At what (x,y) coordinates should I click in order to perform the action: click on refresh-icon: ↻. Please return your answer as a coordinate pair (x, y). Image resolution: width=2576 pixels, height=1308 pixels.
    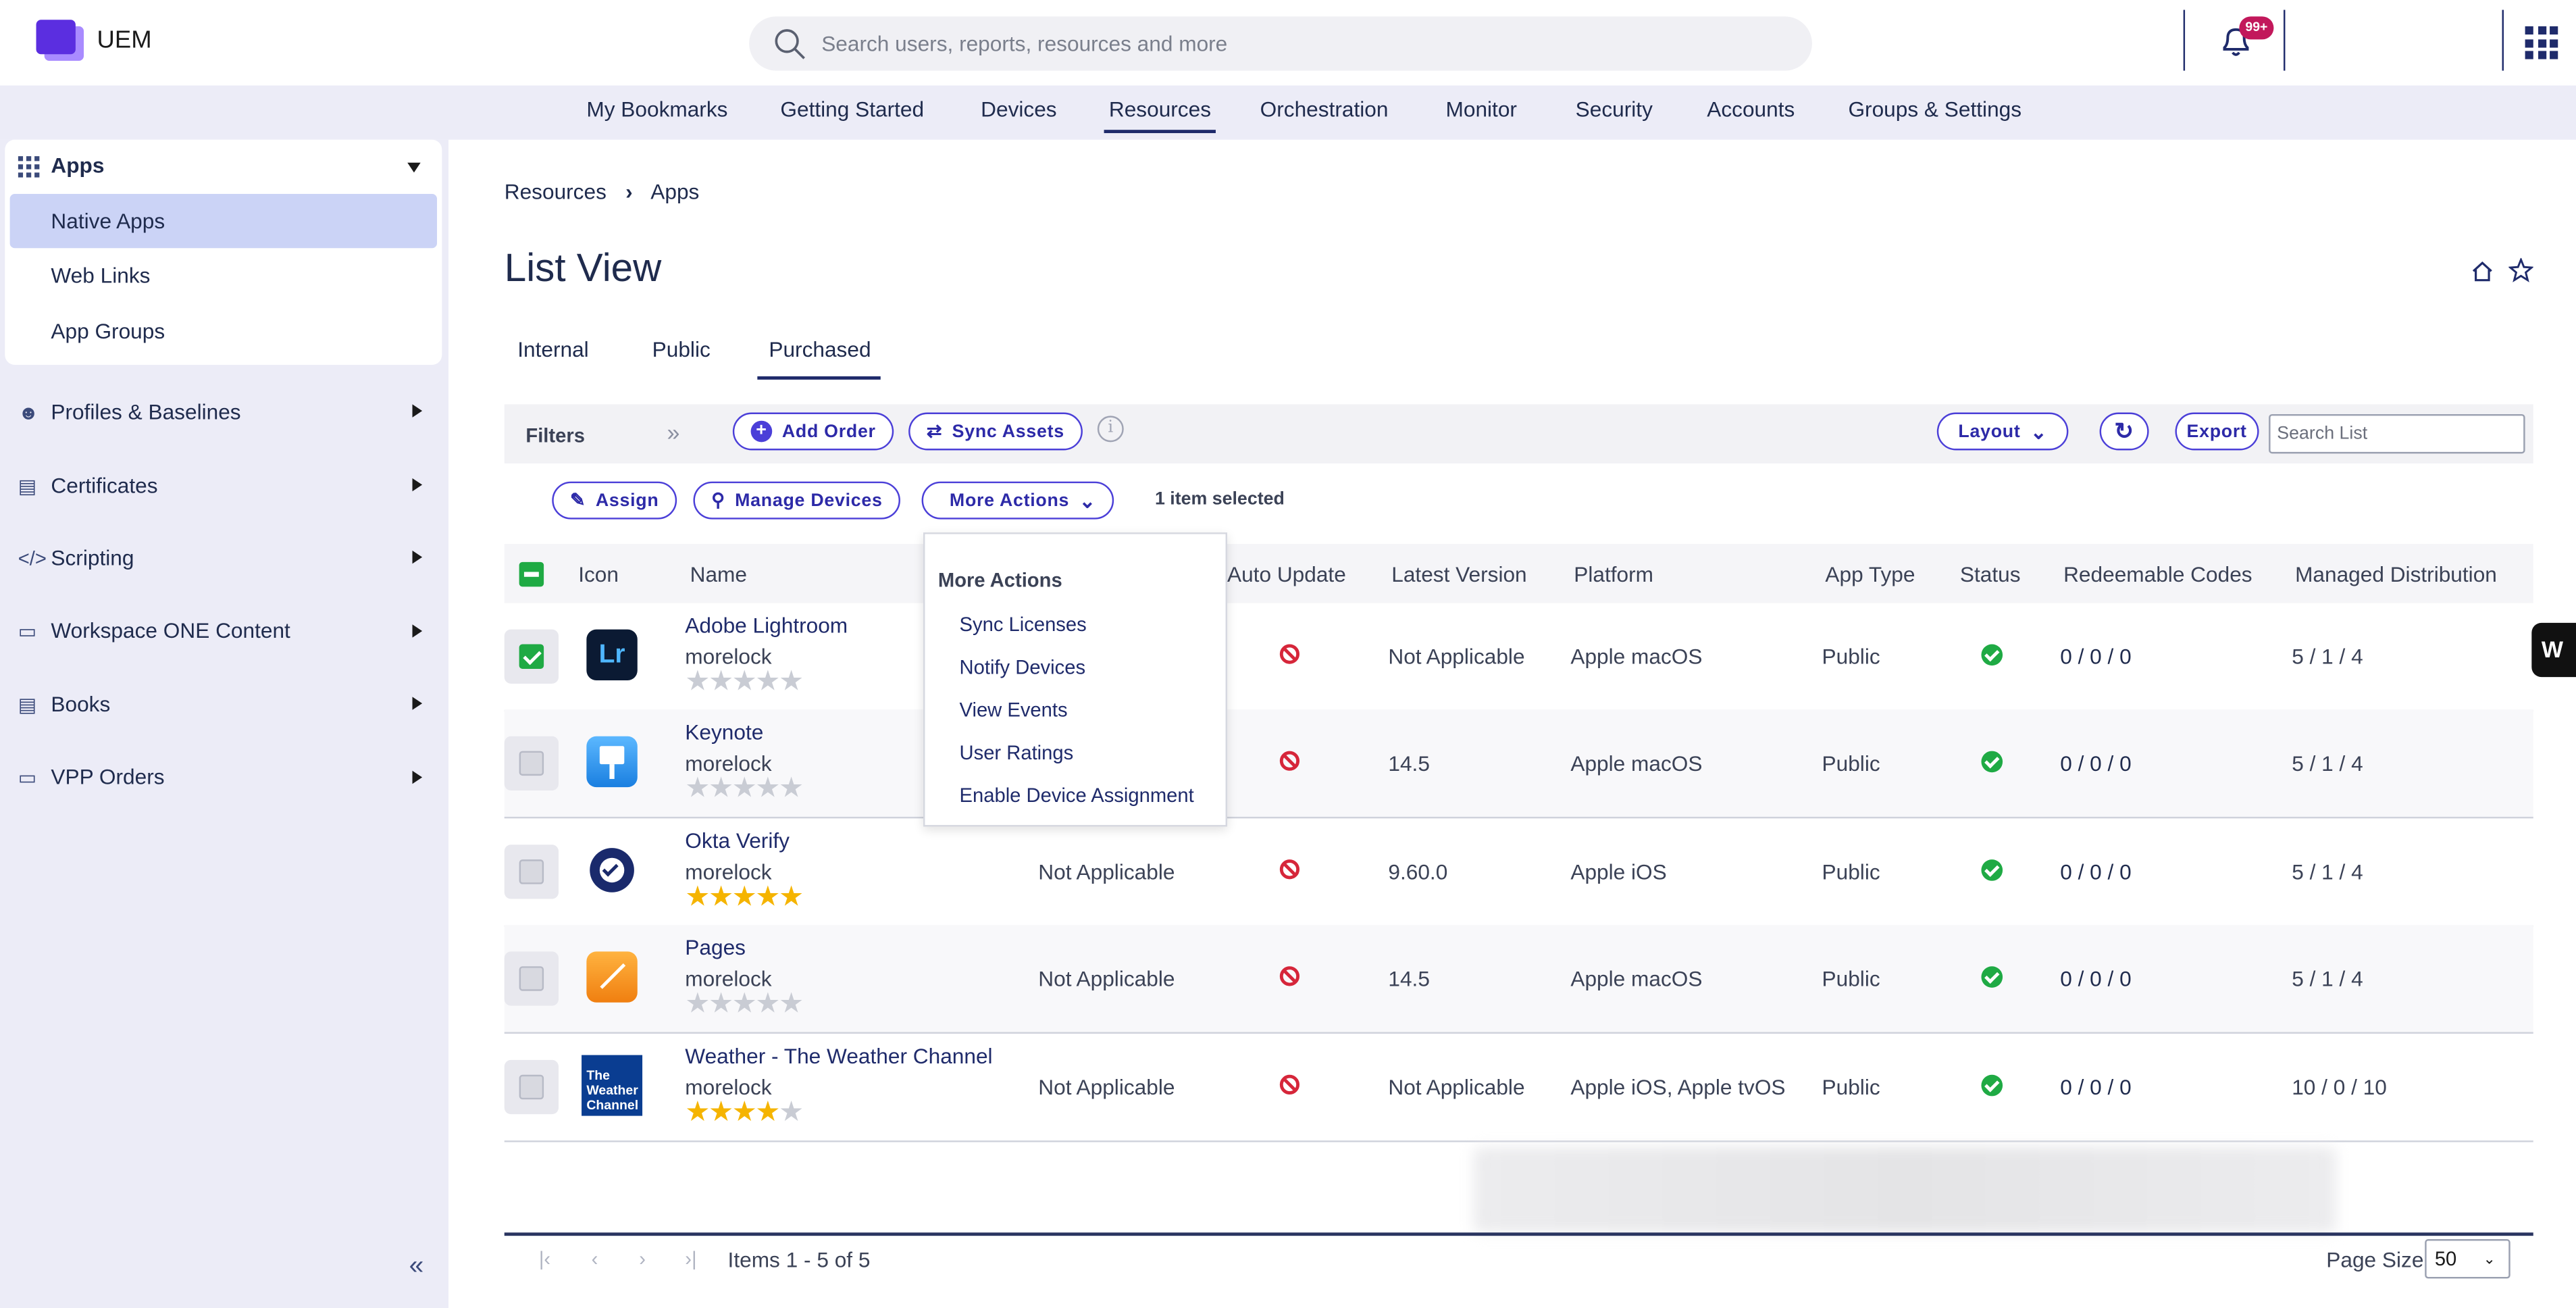
    Looking at the image, I should click on (2124, 430).